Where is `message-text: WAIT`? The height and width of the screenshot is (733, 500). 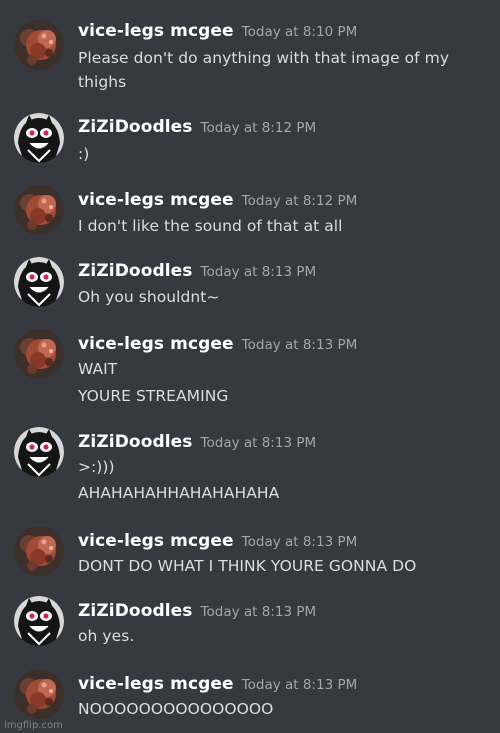 message-text: WAIT is located at coordinates (98, 369).